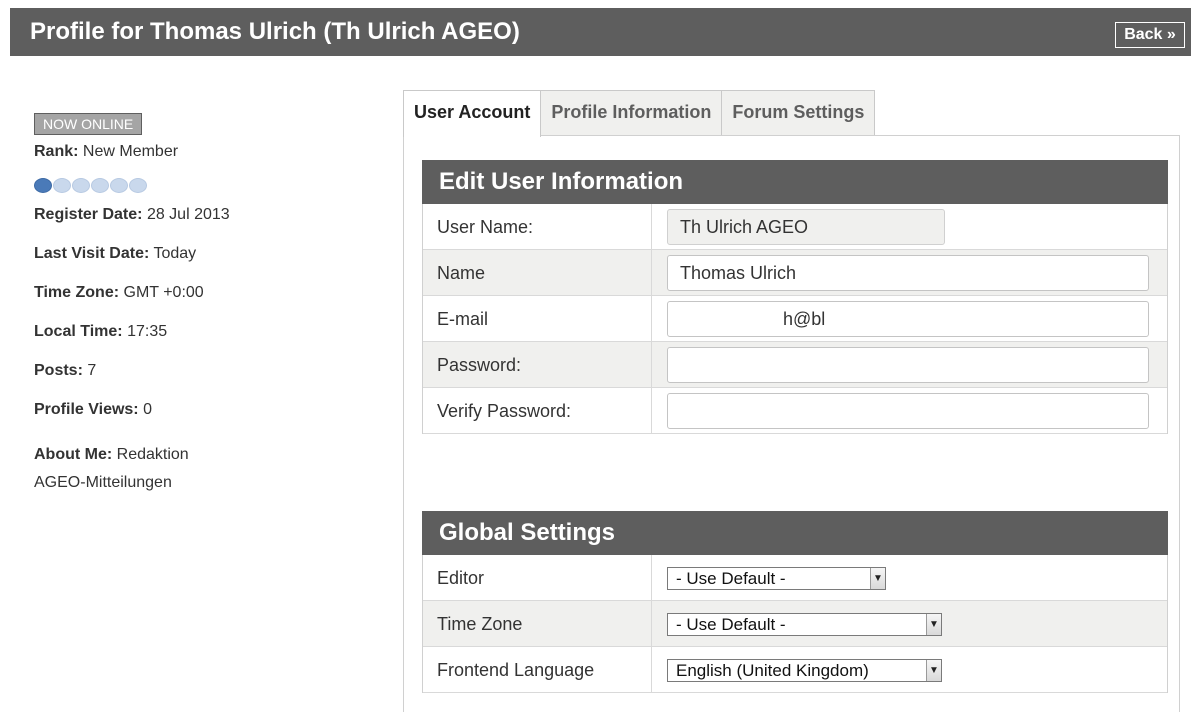  What do you see at coordinates (103, 482) in the screenshot?
I see `about-me-value-line2: AGEO-Mitteilungen` at bounding box center [103, 482].